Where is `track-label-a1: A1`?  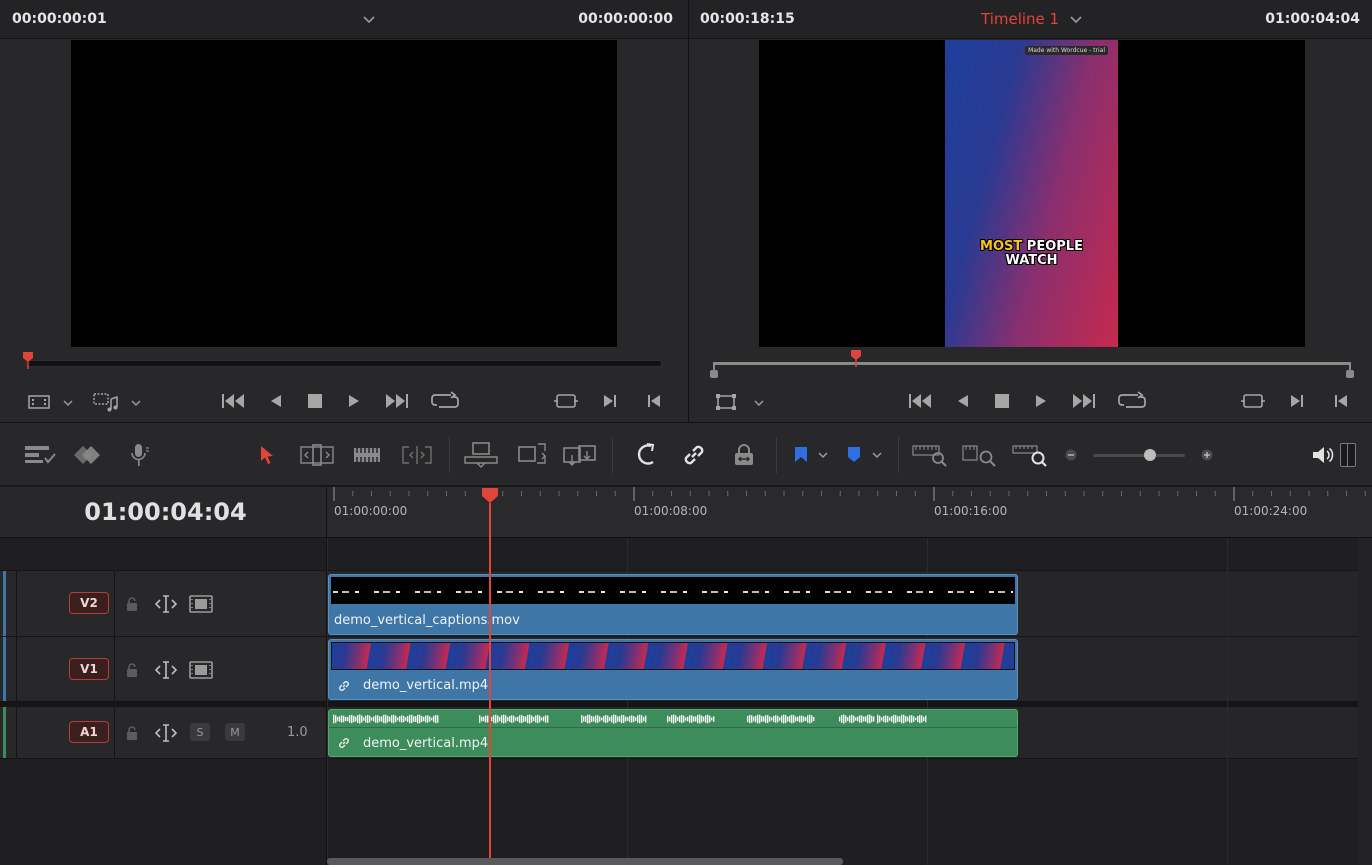
track-label-a1: A1 is located at coordinates (89, 732).